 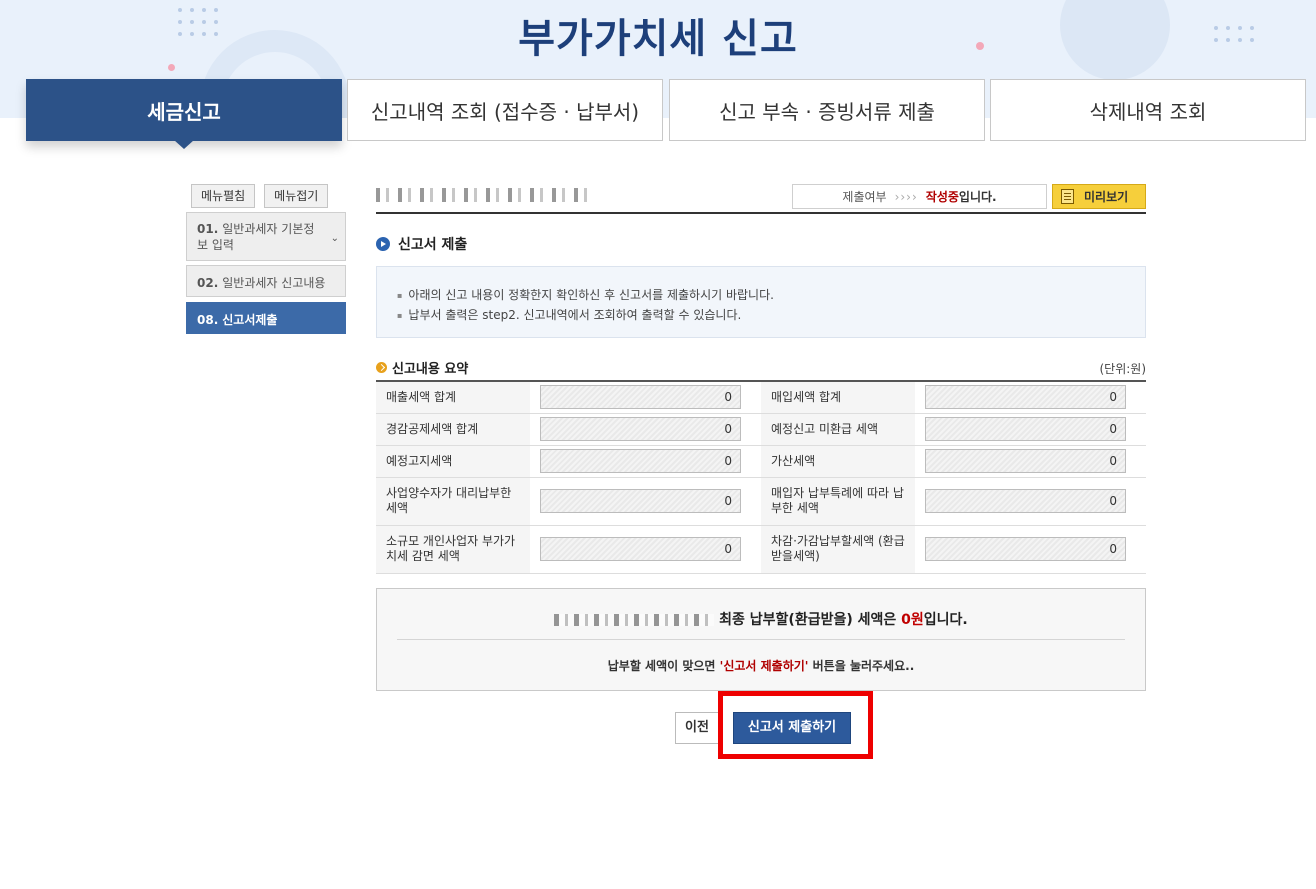 I want to click on notice-line: 납부서 출력은 step2. 신고내역에서 조회하여 출력할 수 있습니다., so click(x=771, y=316).